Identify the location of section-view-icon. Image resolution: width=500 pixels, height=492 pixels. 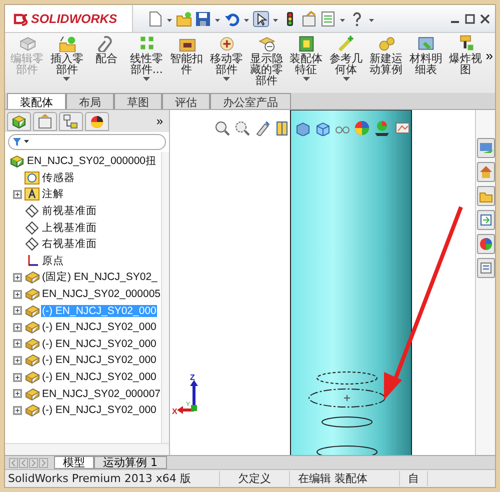
(282, 128).